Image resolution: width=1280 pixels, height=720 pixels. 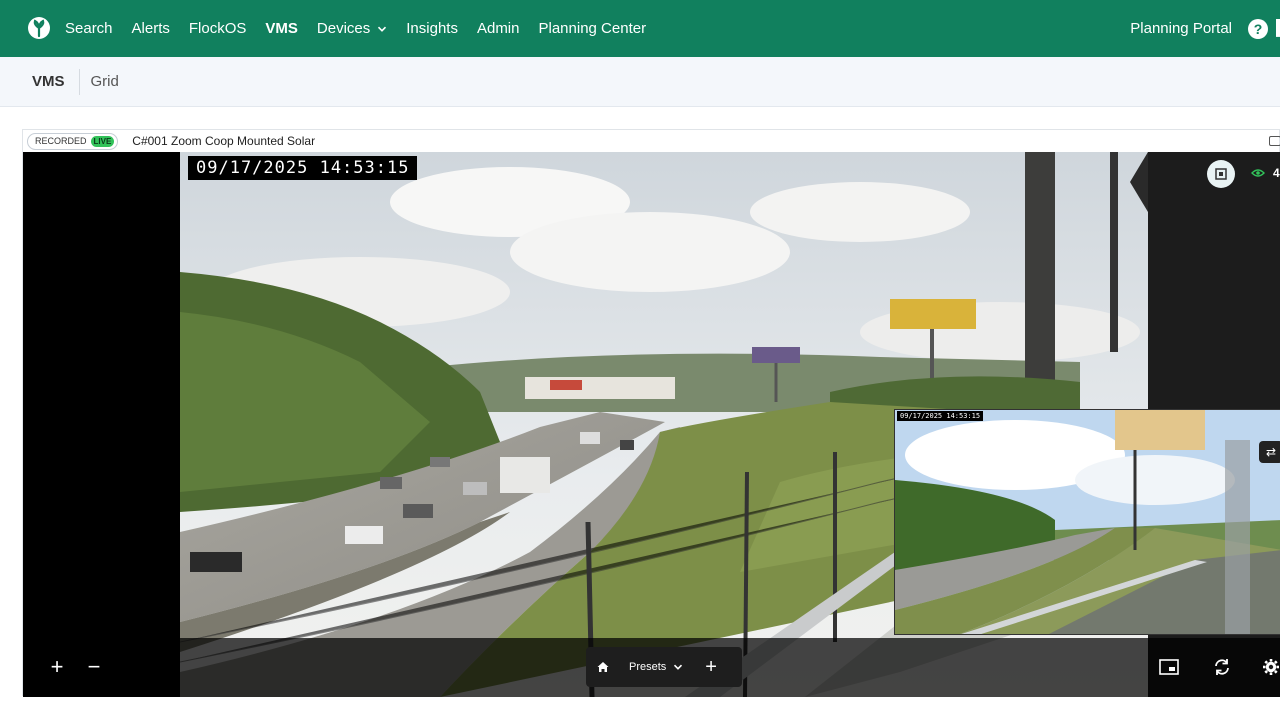 I want to click on zoom-out-button: −, so click(x=94, y=667).